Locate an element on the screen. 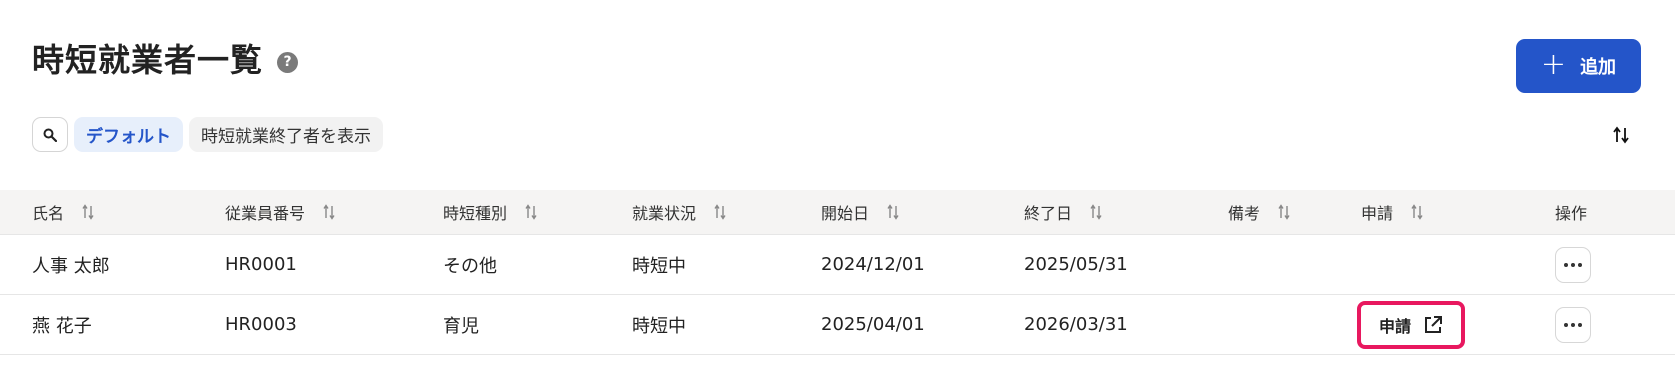 Image resolution: width=1675 pixels, height=372 pixels. apply-button-label: 申請 is located at coordinates (1394, 326).